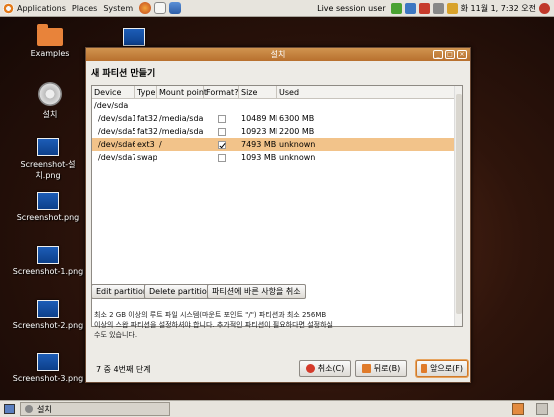 This screenshot has width=554, height=417. What do you see at coordinates (48, 170) in the screenshot?
I see `desktop-icon-label: Screenshot-설치.png` at bounding box center [48, 170].